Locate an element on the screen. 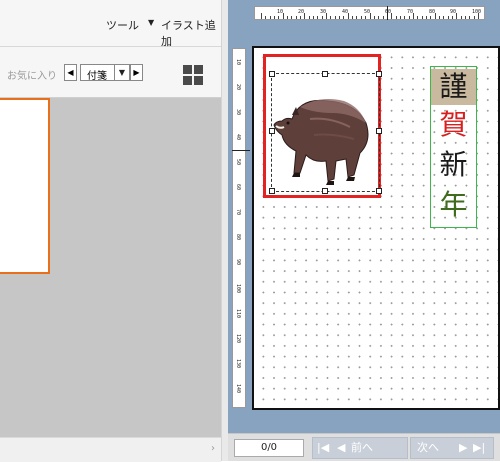 The width and height of the screenshot is (500, 462). panel-splitter is located at coordinates (224, 230).